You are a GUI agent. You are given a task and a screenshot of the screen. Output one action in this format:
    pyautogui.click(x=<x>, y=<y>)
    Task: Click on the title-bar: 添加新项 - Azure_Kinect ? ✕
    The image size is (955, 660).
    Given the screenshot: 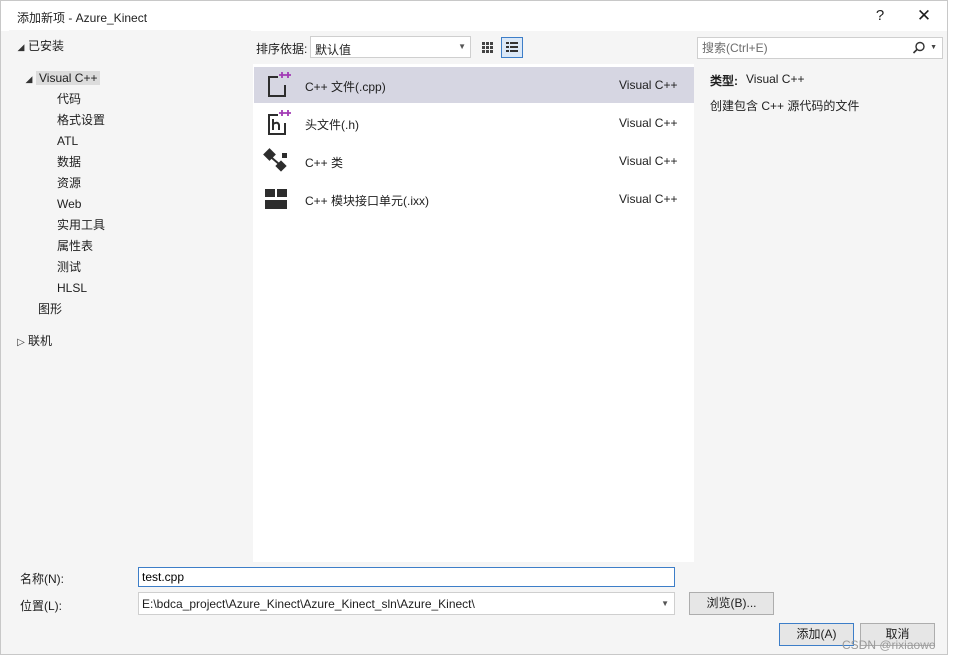 What is the action you would take?
    pyautogui.click(x=474, y=16)
    